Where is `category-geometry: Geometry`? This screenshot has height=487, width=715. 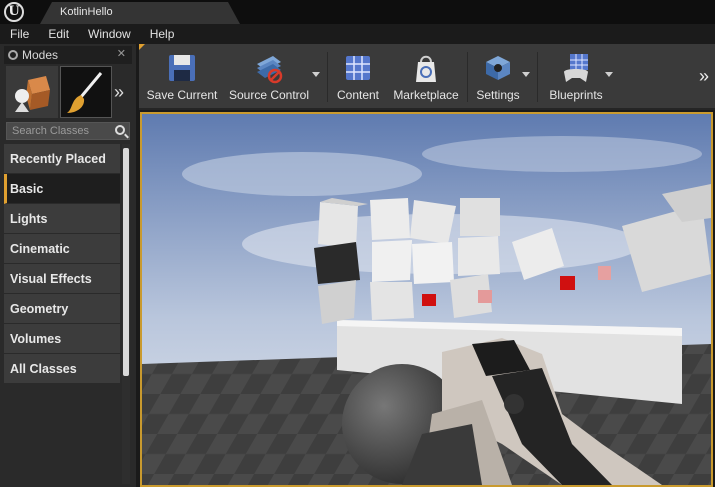
category-geometry: Geometry is located at coordinates (62, 309).